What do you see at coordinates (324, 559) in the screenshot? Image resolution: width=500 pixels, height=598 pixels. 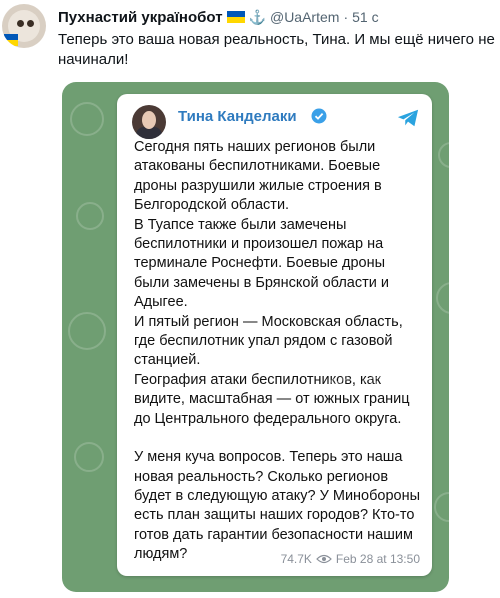 I see `eye-icon` at bounding box center [324, 559].